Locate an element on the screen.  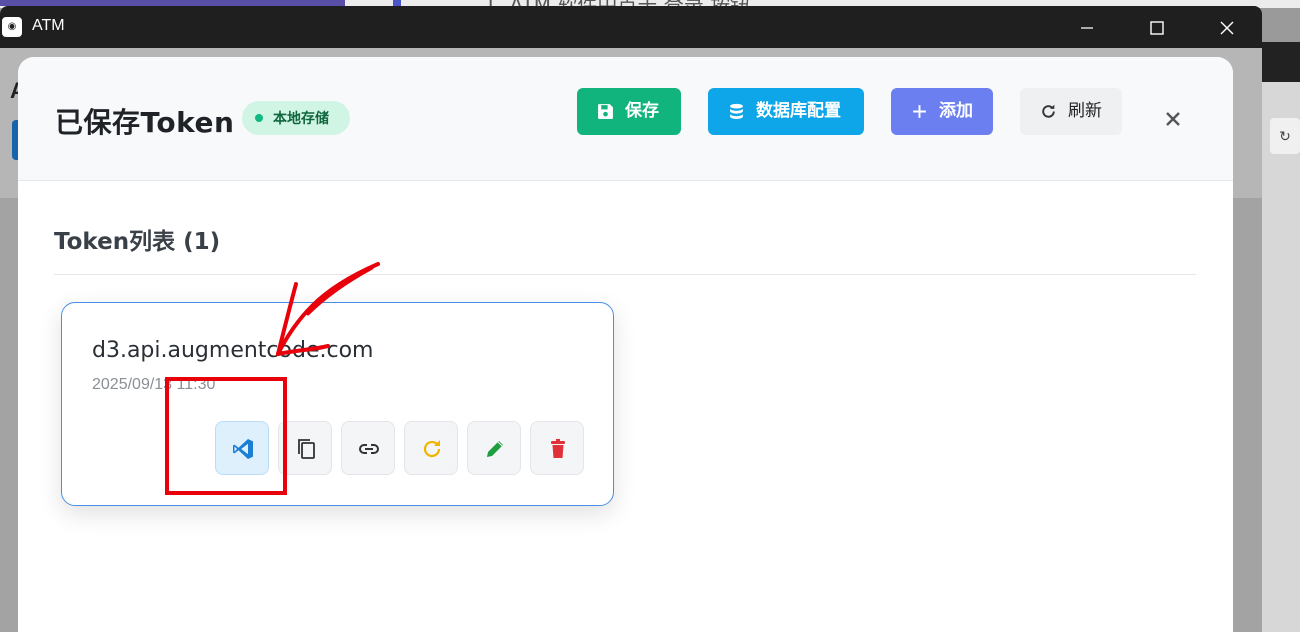
delete-token-button is located at coordinates (557, 448).